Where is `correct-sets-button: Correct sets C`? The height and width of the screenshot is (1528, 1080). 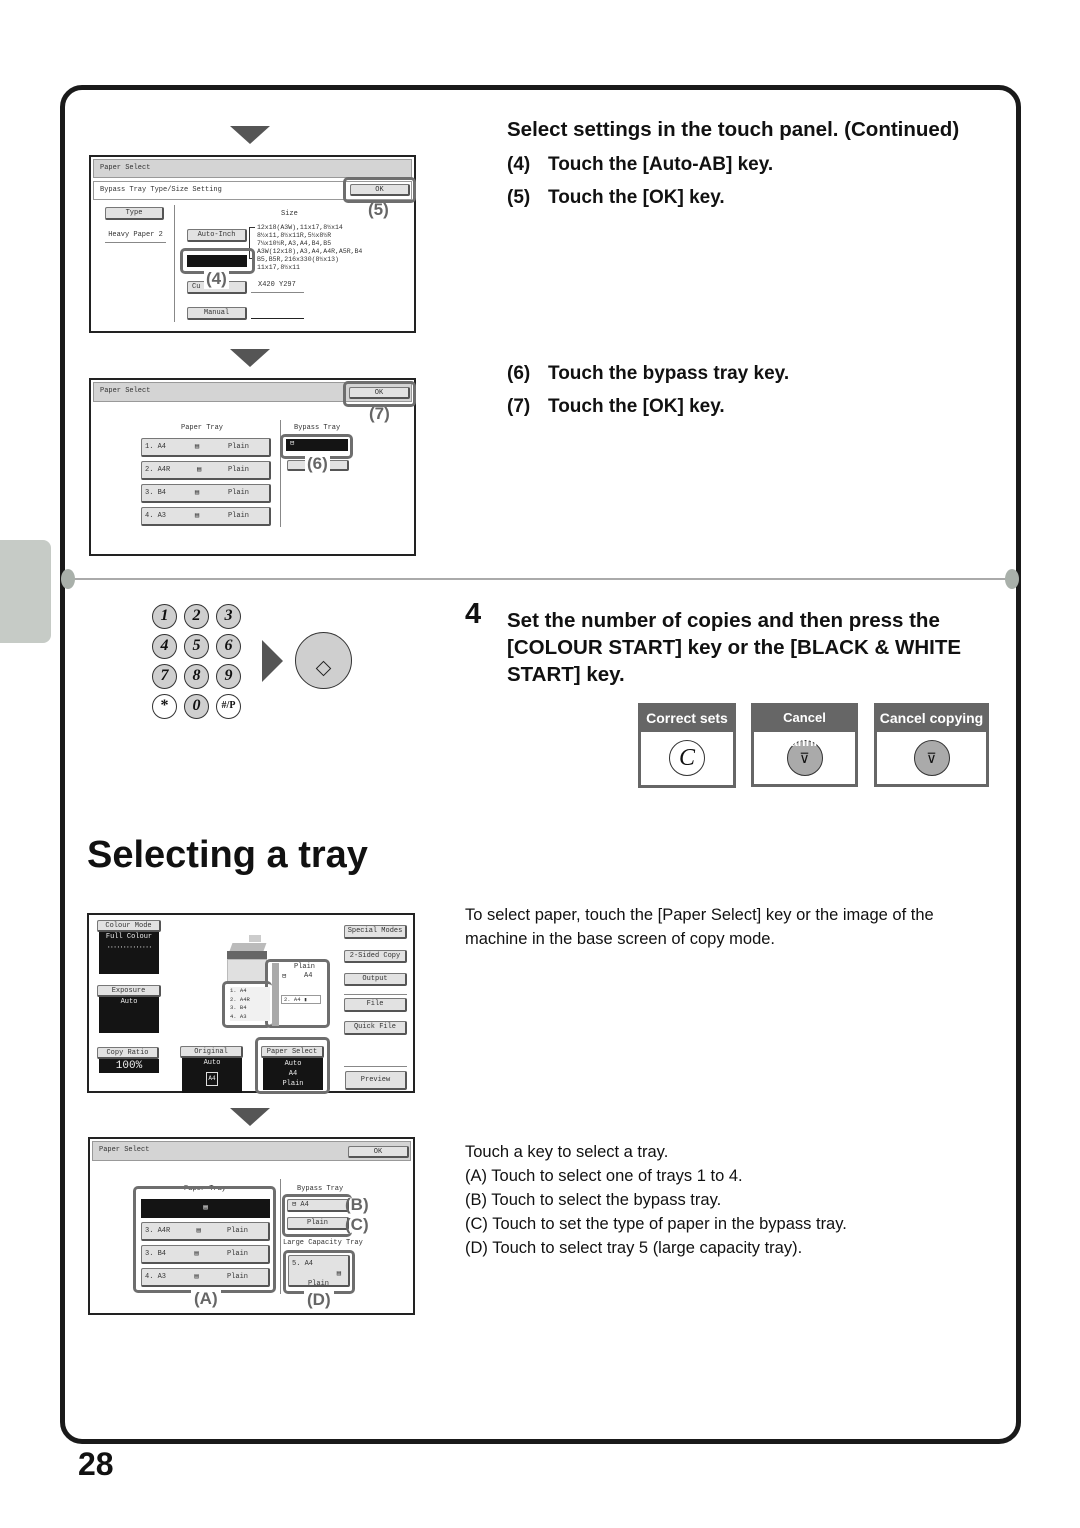
correct-sets-button: Correct sets C is located at coordinates (687, 745).